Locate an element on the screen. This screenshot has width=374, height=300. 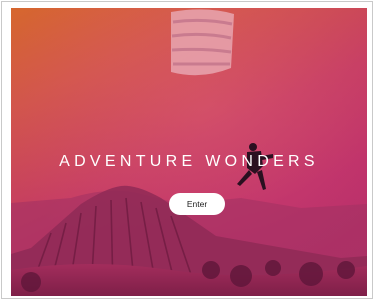
hero-title: ADVENTURE WONDERS is located at coordinates (189, 161).